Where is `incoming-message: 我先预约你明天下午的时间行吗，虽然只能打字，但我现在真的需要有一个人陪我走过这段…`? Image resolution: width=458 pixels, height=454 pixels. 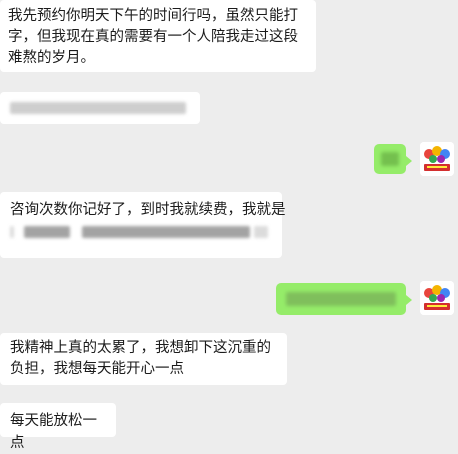
incoming-message: 我先预约你明天下午的时间行吗，虽然只能打字，但我现在真的需要有一个人陪我走过这段… is located at coordinates (158, 36).